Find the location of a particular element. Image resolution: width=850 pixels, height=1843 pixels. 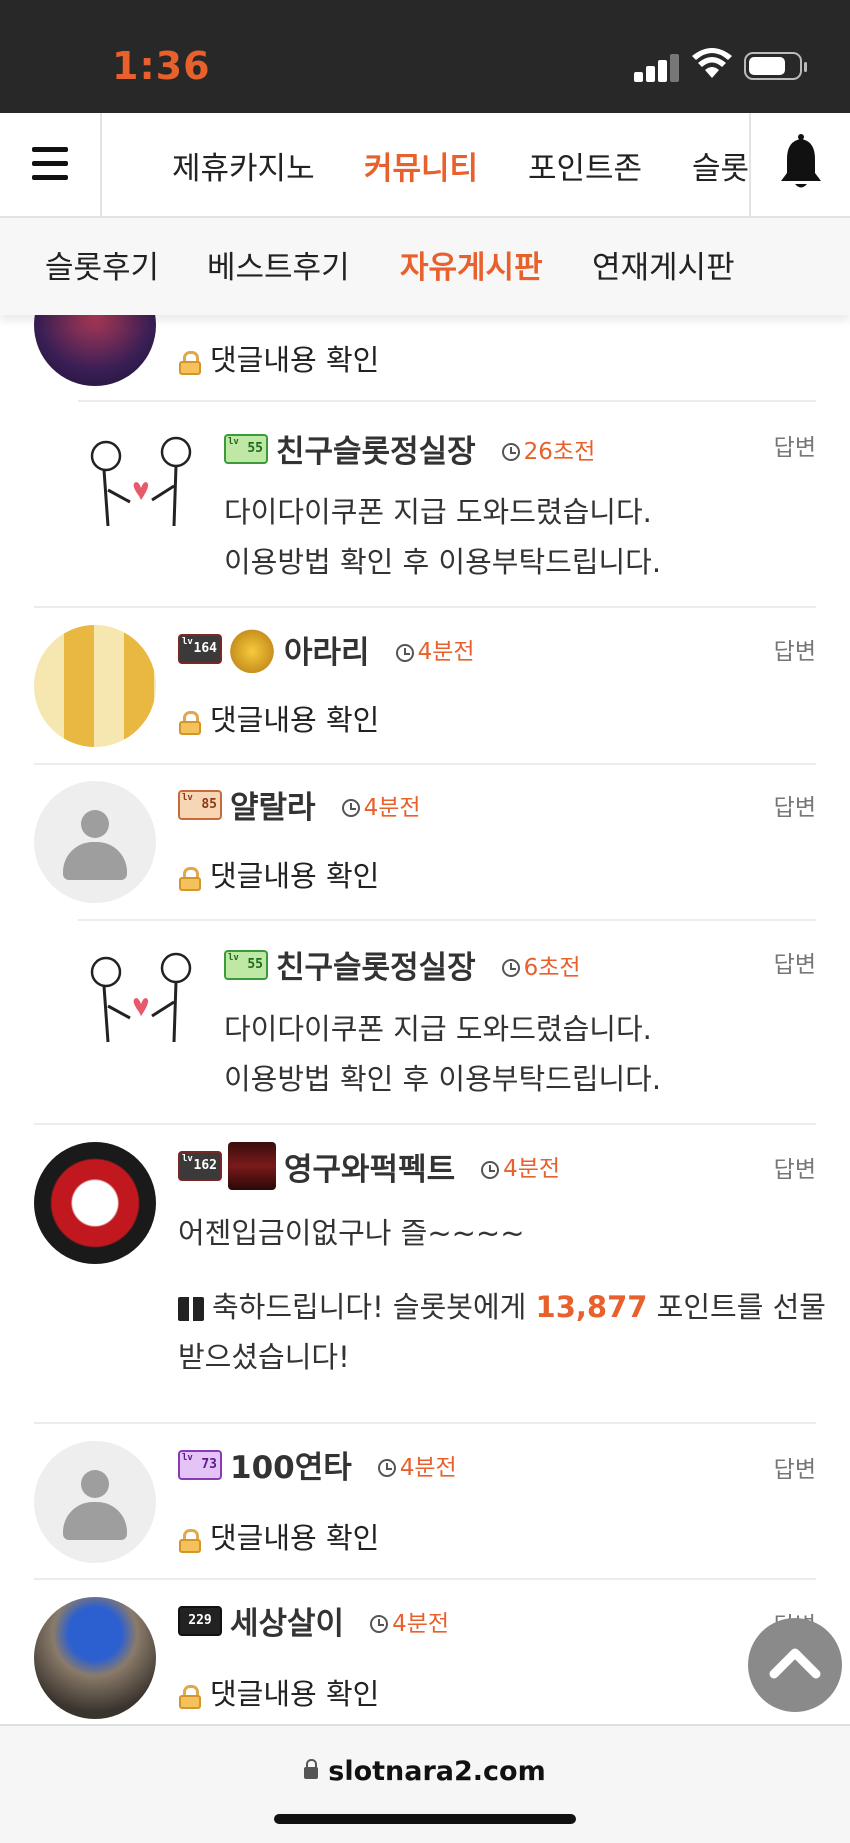

comment-time: 6초전 is located at coordinates (552, 967).